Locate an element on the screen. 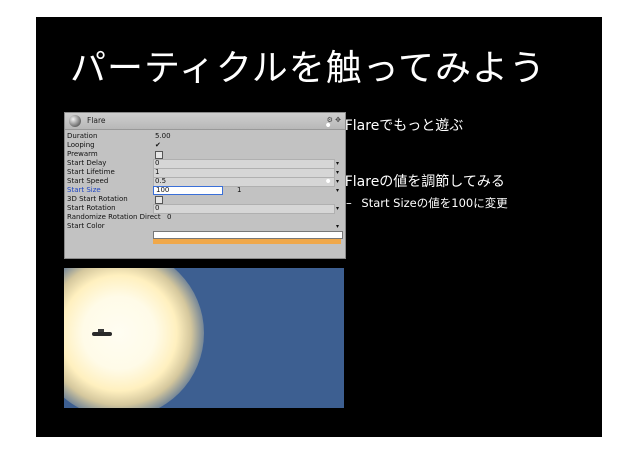 This screenshot has height=451, width=638. start-size-input: 100 is located at coordinates (188, 190).